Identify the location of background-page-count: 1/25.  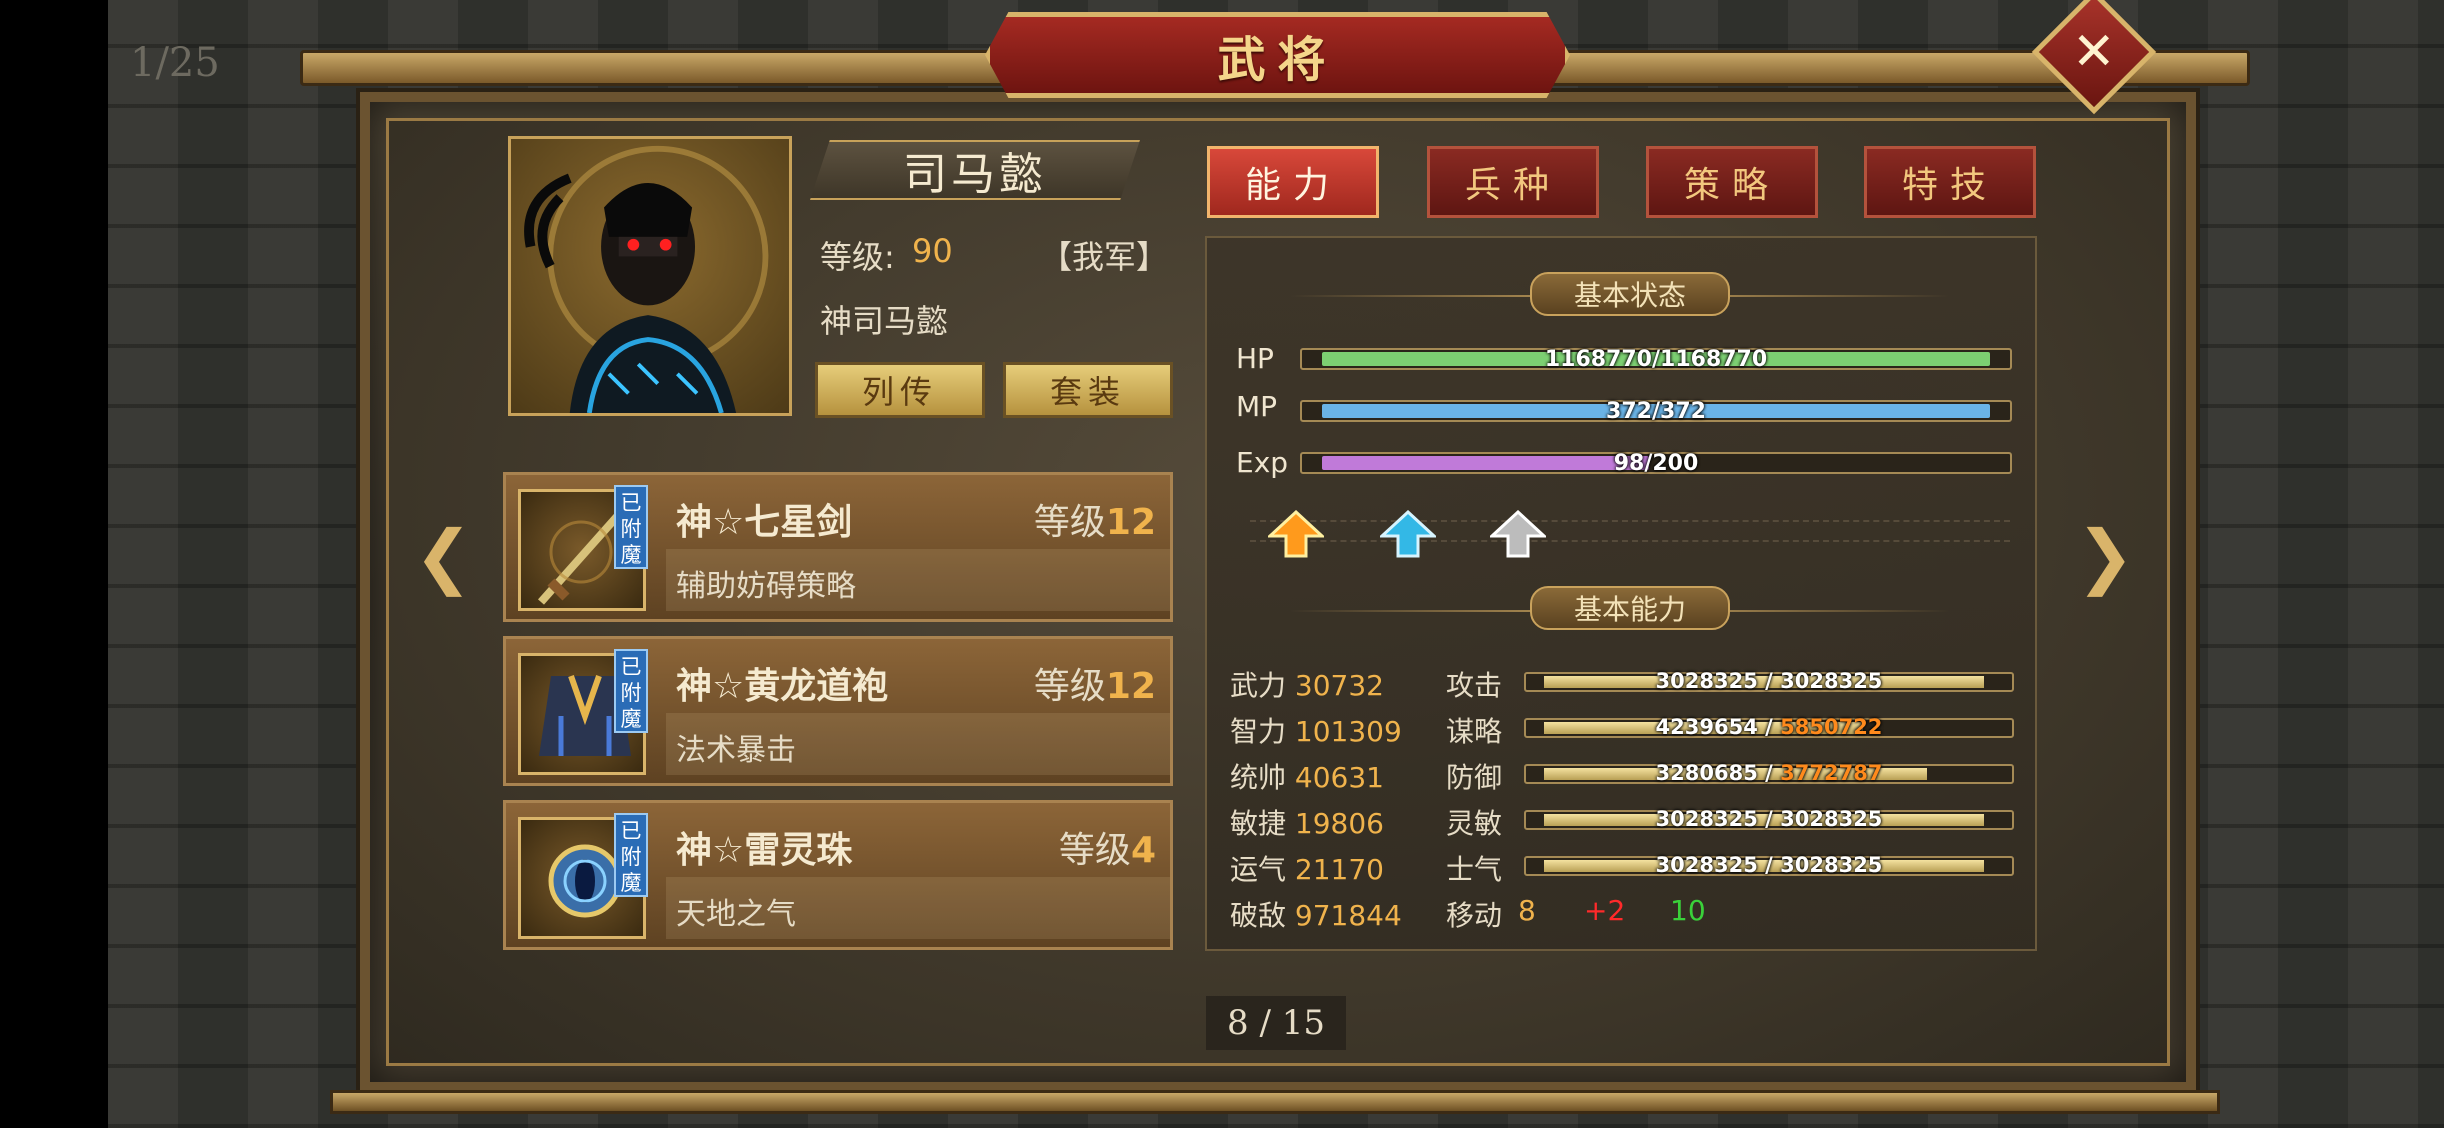
(175, 63).